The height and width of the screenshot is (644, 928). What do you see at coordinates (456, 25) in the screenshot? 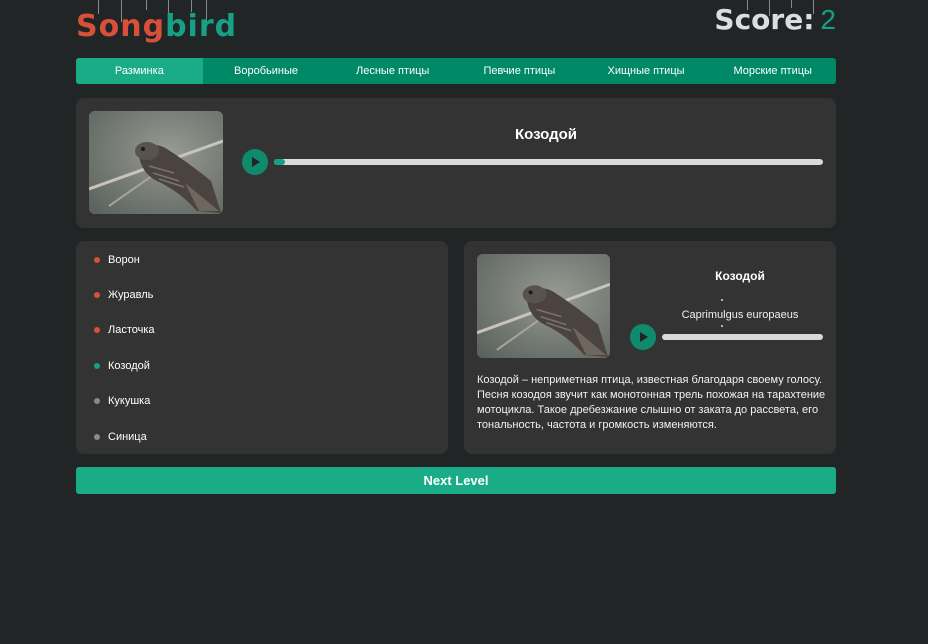
I see `header: Songbird Score: 2` at bounding box center [456, 25].